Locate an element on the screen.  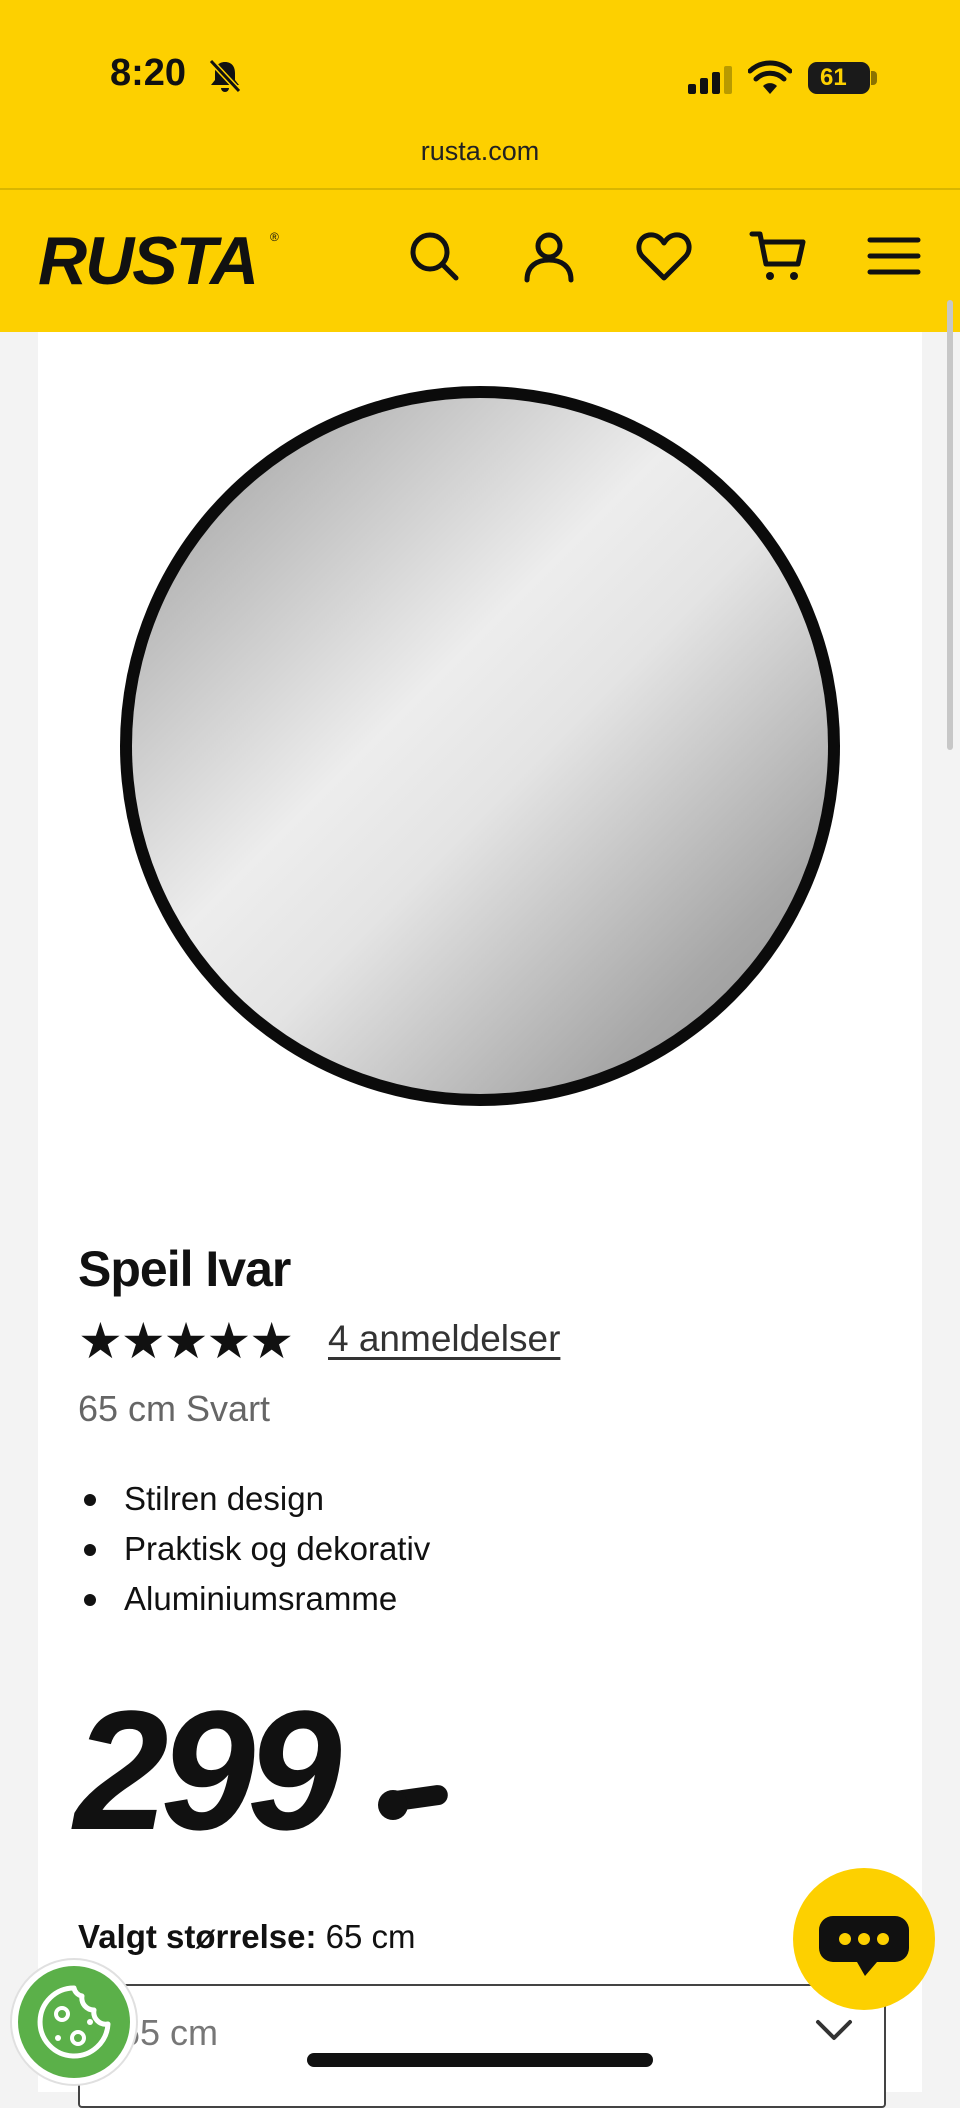
product-title: Speil Ivar is located at coordinates (184, 1269).